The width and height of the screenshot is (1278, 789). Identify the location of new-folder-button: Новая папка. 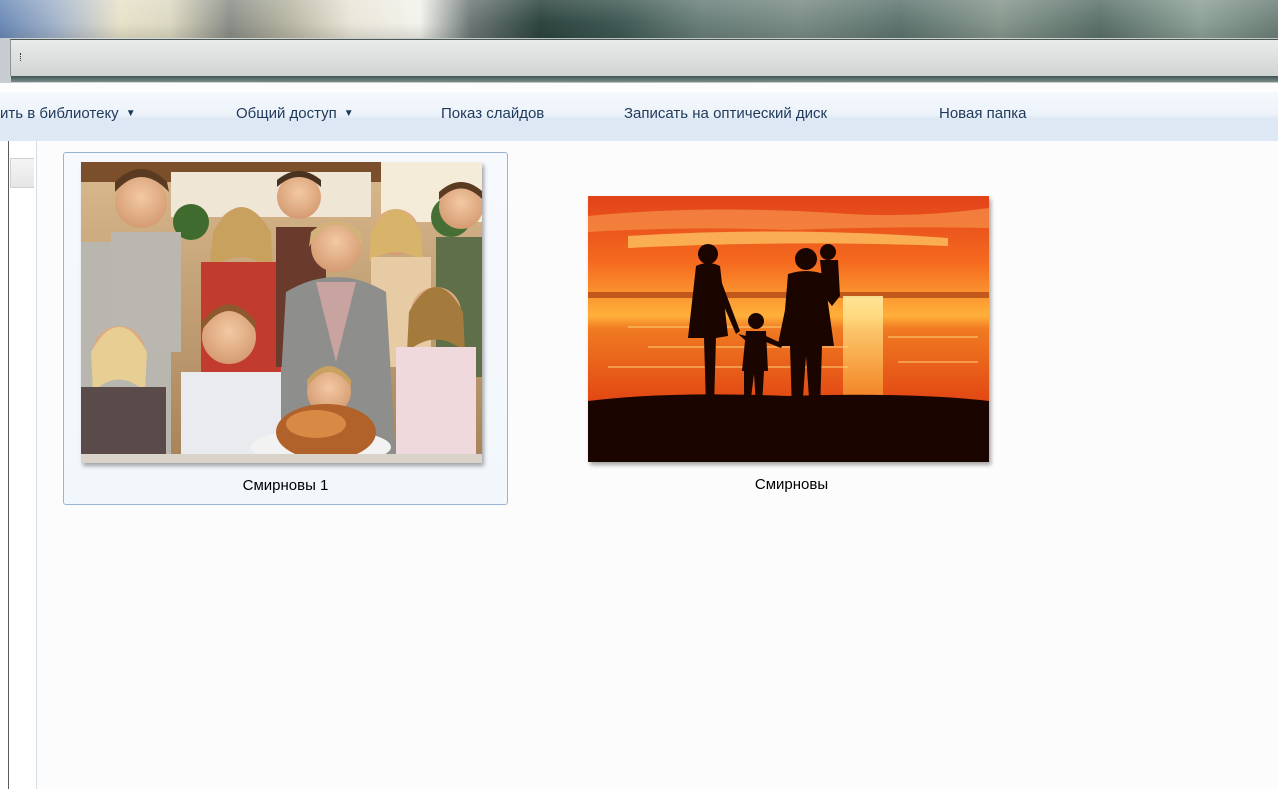
(982, 113).